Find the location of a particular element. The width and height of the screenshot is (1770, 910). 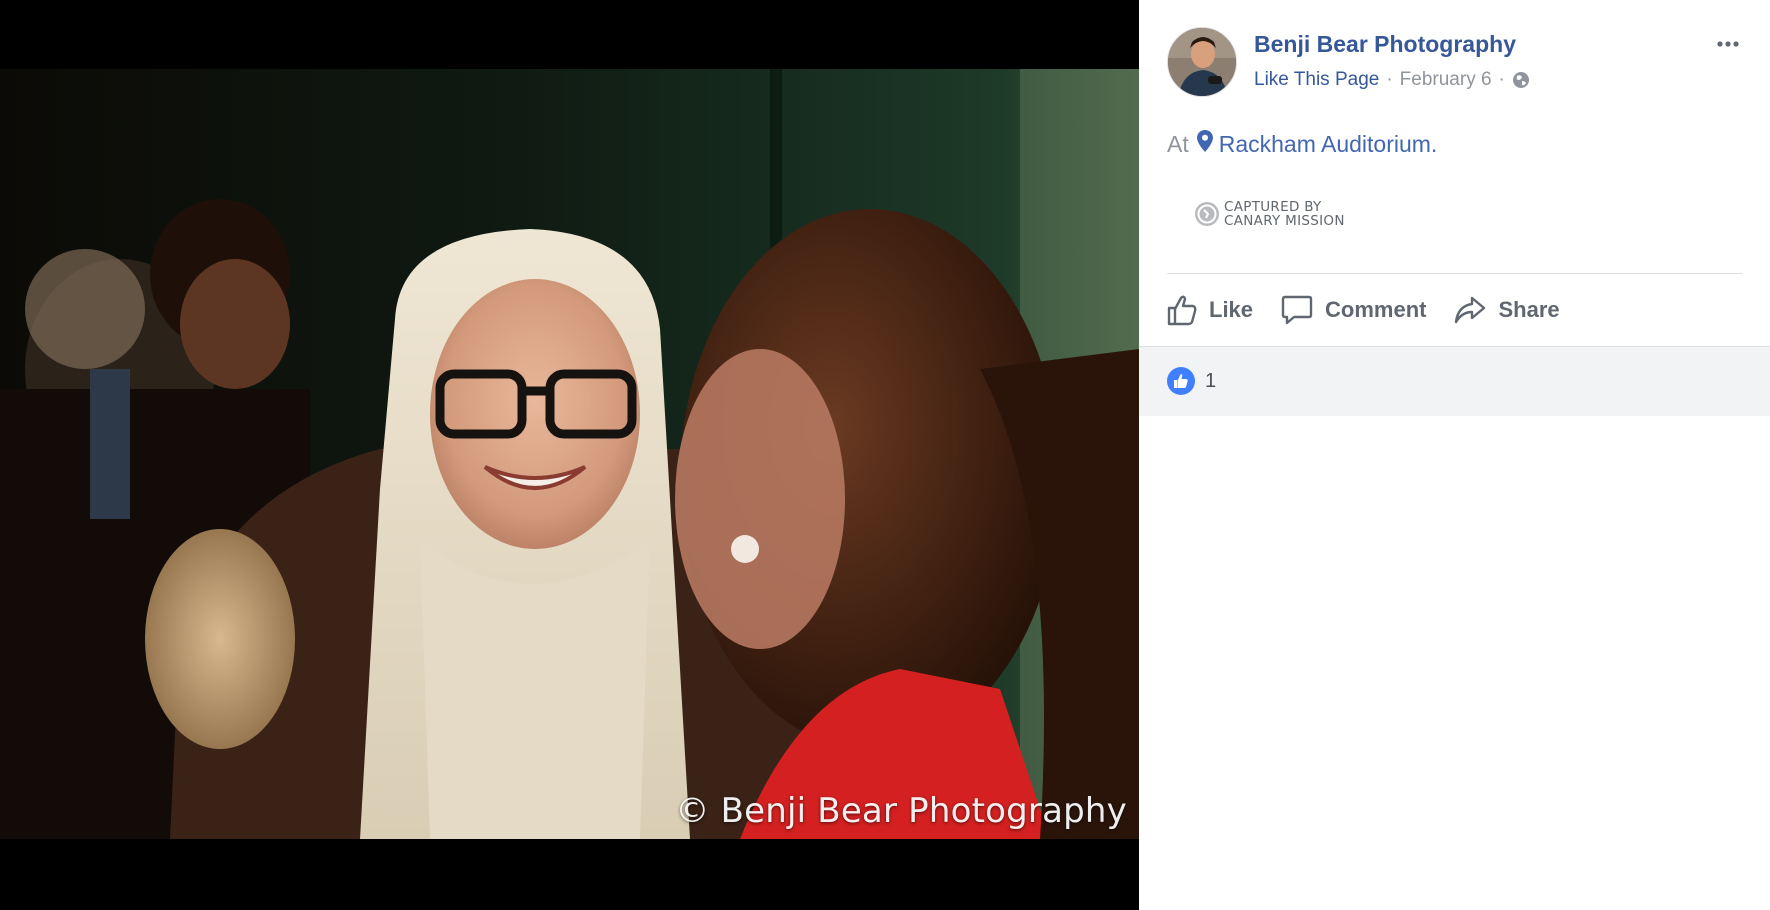

share-arrow-icon is located at coordinates (1470, 310).